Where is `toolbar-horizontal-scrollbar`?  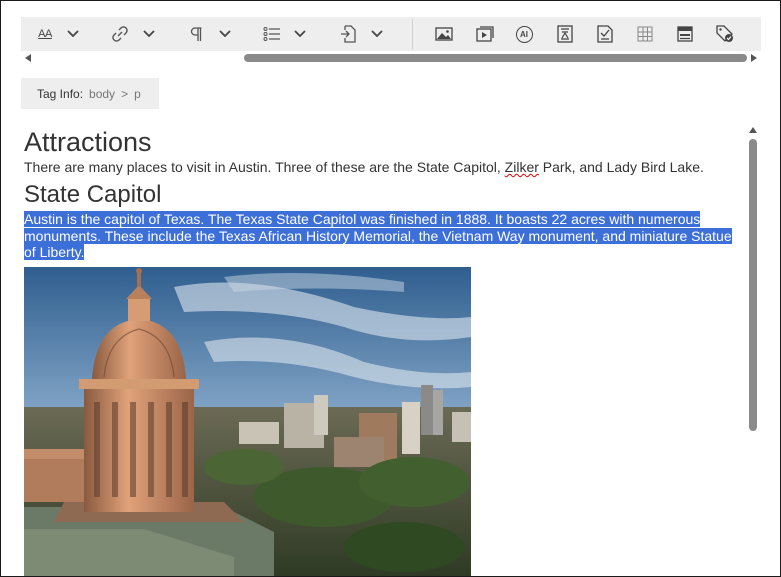
toolbar-horizontal-scrollbar is located at coordinates (391, 58).